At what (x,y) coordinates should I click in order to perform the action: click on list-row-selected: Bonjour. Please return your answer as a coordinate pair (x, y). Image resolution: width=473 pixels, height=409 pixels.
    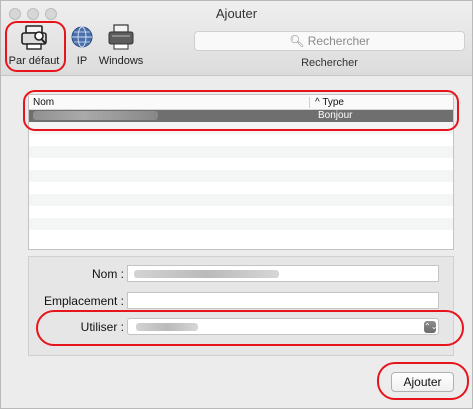
    Looking at the image, I should click on (241, 116).